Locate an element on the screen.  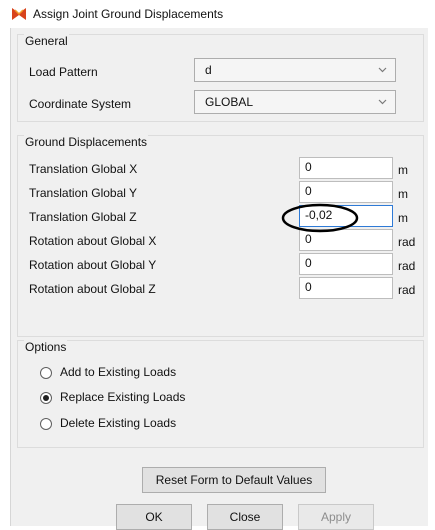
translation-z-unit: m is located at coordinates (403, 218).